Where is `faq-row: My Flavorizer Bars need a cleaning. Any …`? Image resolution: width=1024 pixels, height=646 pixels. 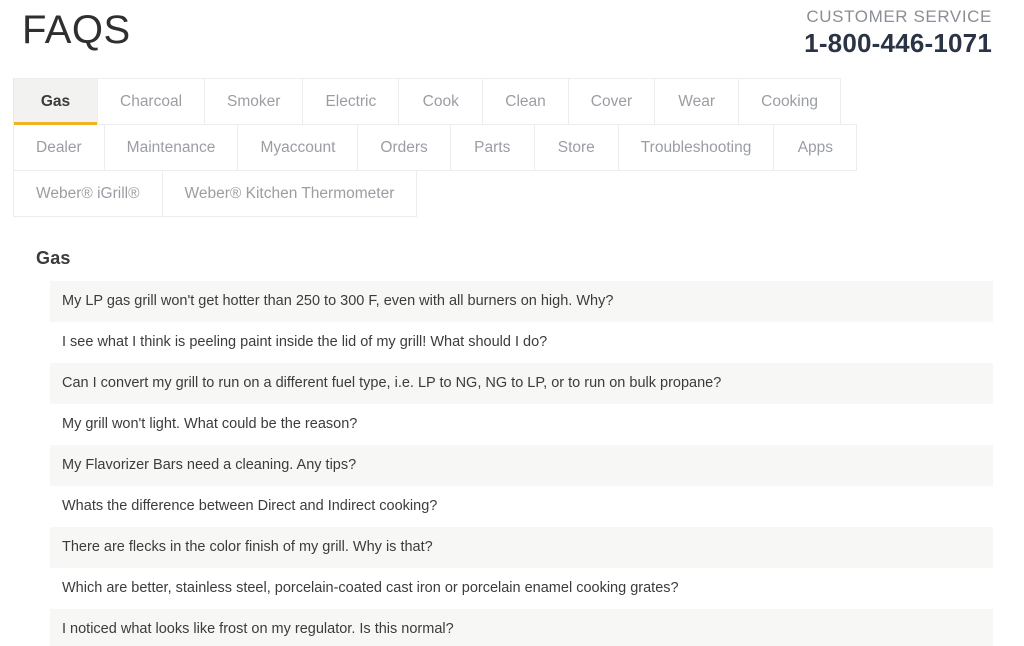
faq-row: My Flavorizer Bars need a cleaning. Any … is located at coordinates (521, 465).